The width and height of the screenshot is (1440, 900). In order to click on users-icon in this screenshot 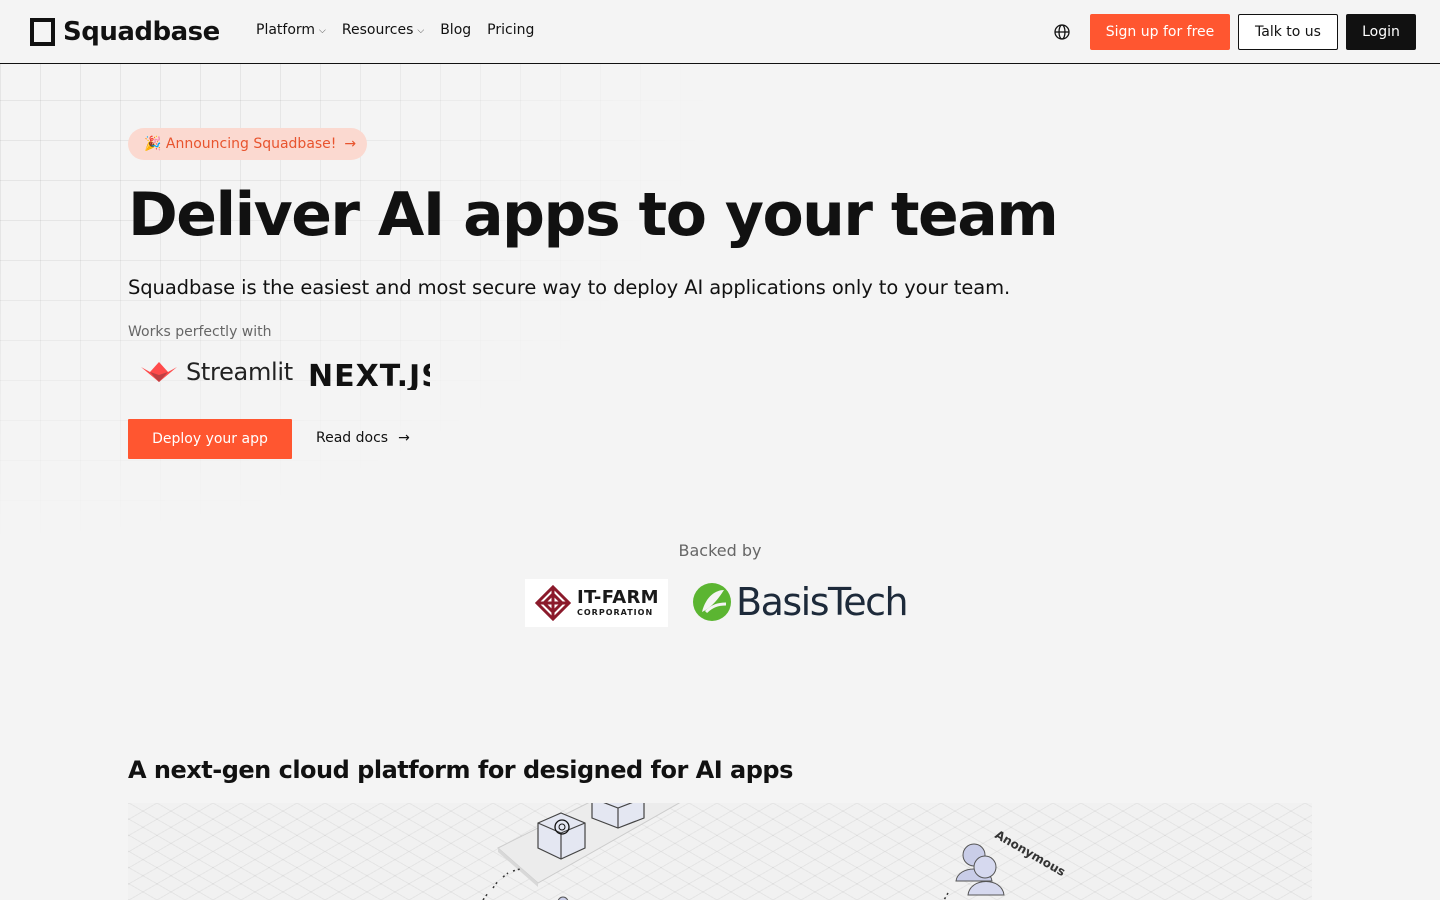, I will do `click(980, 869)`.